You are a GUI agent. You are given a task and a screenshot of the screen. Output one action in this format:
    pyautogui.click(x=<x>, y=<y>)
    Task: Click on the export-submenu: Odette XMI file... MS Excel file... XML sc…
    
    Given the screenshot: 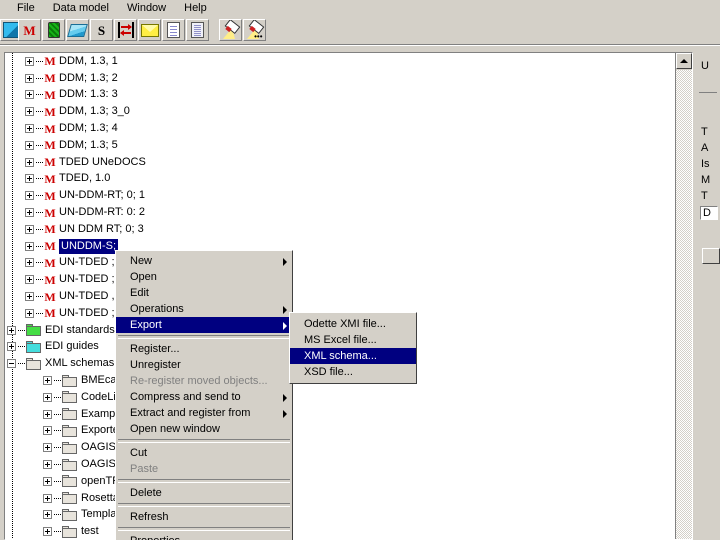 What is the action you would take?
    pyautogui.click(x=353, y=348)
    